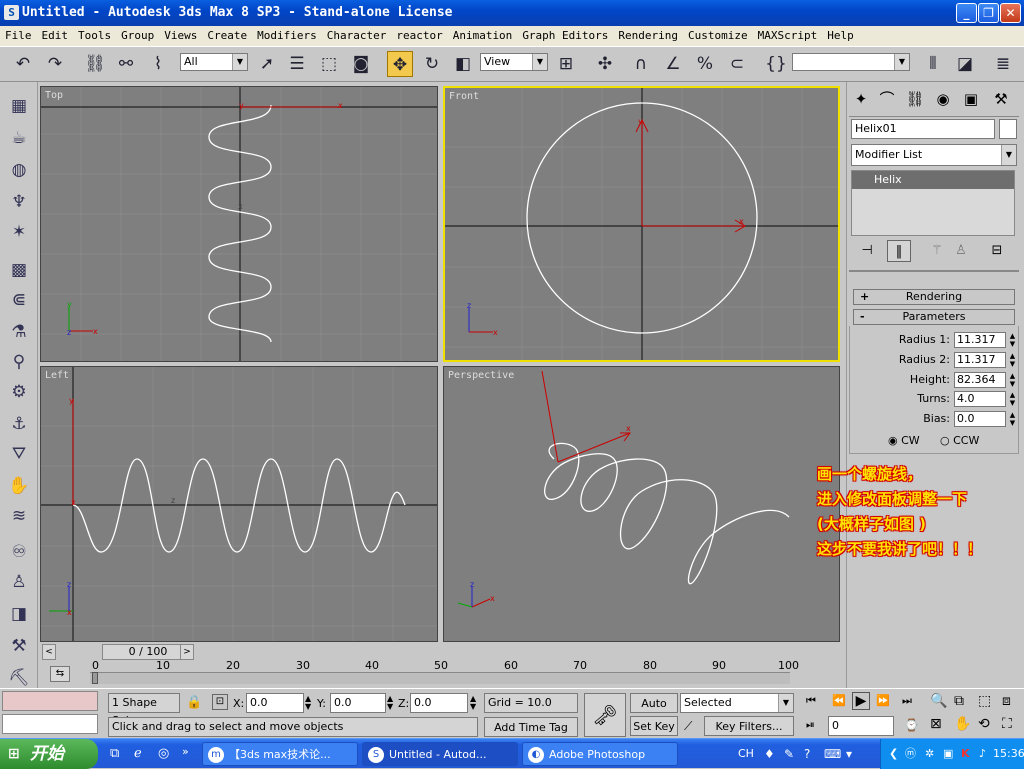  Describe the element at coordinates (605, 715) in the screenshot. I see `set-key-big-icon: 🗝` at that location.